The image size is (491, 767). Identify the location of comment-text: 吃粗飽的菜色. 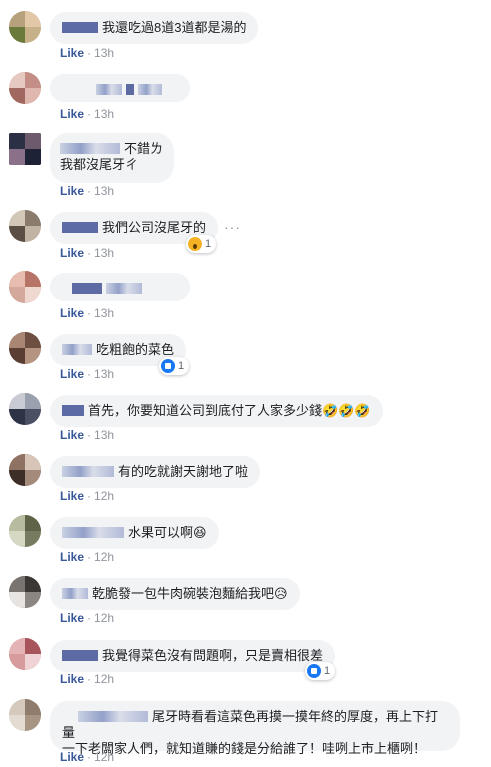
(135, 349).